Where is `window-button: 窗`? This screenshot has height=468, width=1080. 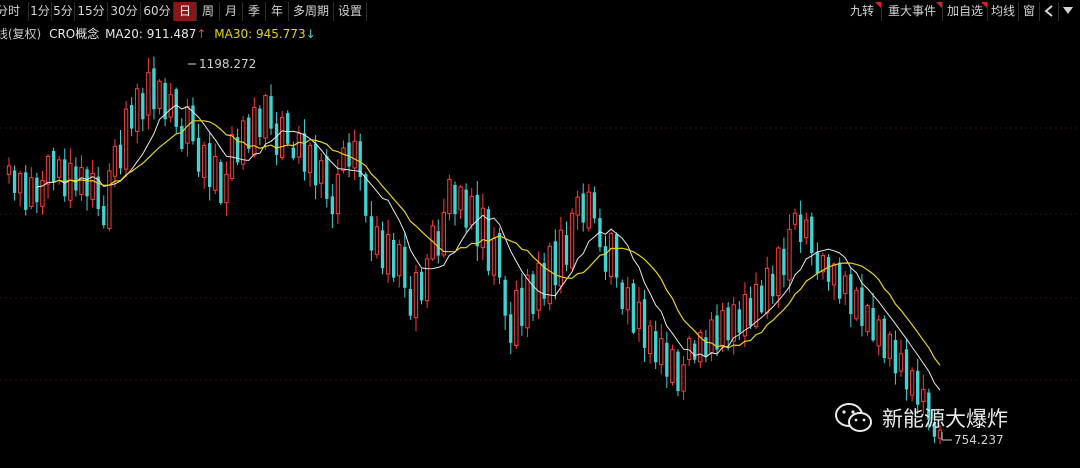
window-button: 窗 is located at coordinates (1029, 11).